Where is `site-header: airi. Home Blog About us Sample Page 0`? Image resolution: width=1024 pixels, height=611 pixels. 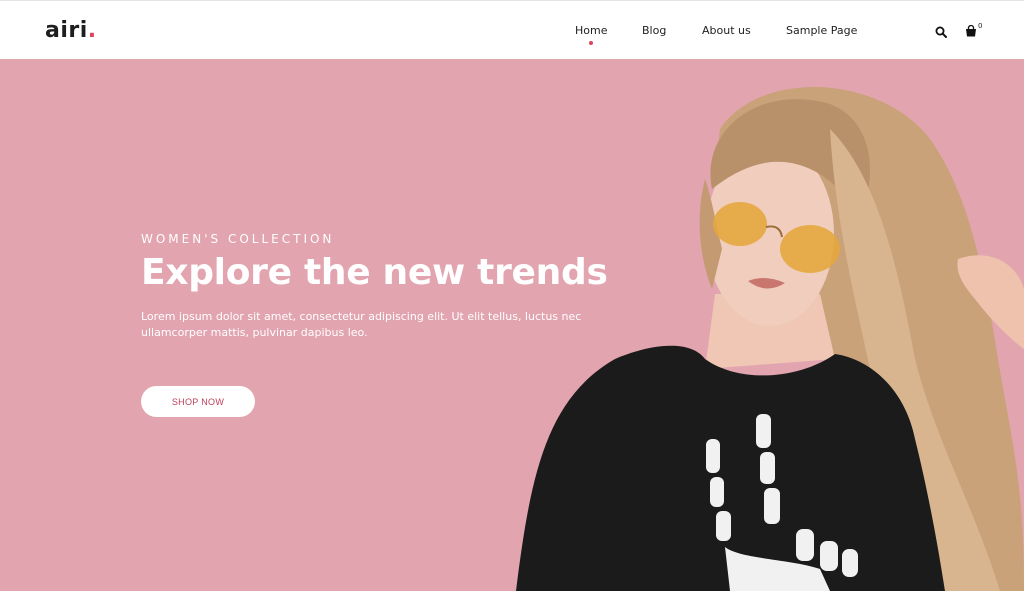 site-header: airi. Home Blog About us Sample Page 0 is located at coordinates (512, 29).